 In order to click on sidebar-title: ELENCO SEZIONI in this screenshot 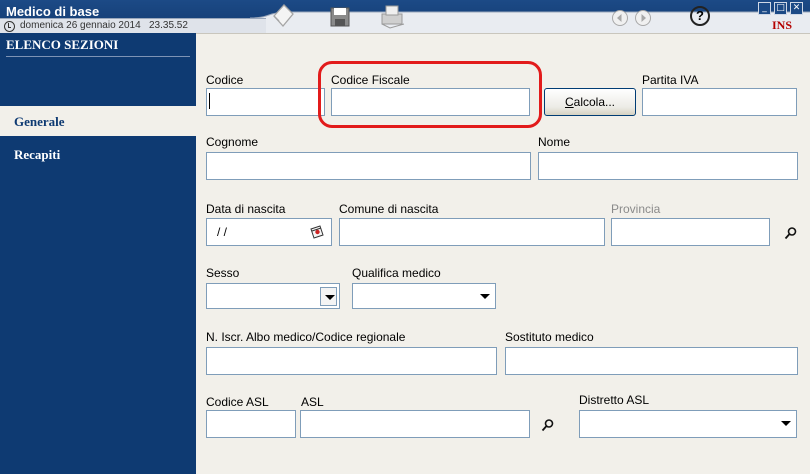, I will do `click(62, 44)`.